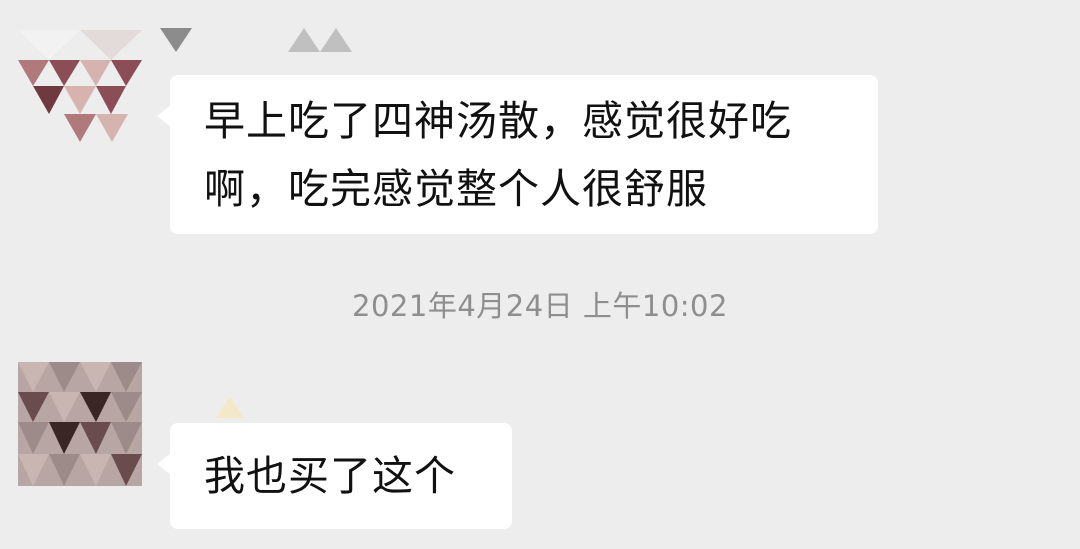  What do you see at coordinates (498, 121) in the screenshot?
I see `message-text: 早上吃了四神汤散，感觉很好吃` at bounding box center [498, 121].